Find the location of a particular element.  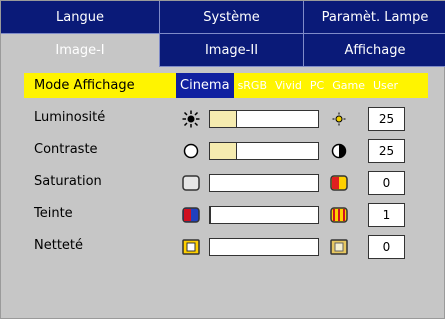

soft-square-icon is located at coordinates (339, 247).